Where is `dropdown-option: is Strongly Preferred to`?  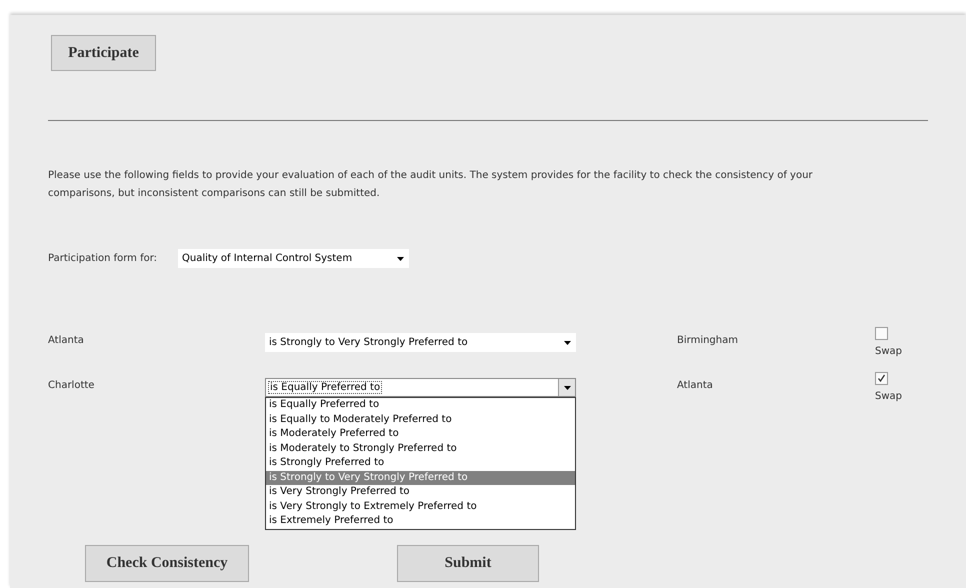 dropdown-option: is Strongly Preferred to is located at coordinates (420, 463).